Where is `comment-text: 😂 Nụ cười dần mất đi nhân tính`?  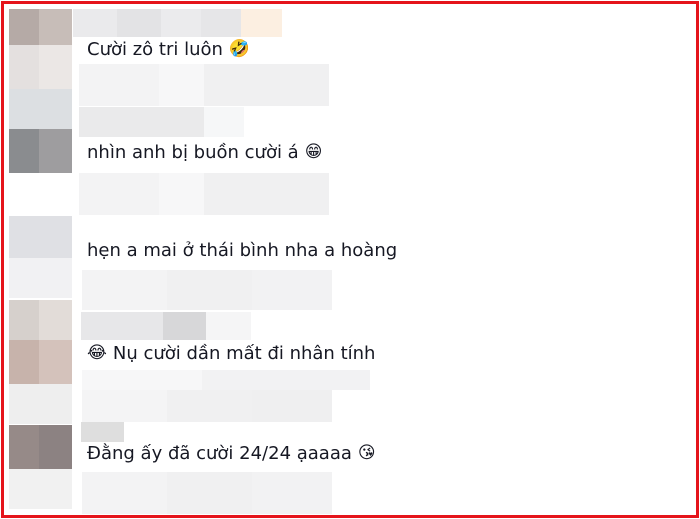 comment-text: 😂 Nụ cười dần mất đi nhân tính is located at coordinates (231, 353).